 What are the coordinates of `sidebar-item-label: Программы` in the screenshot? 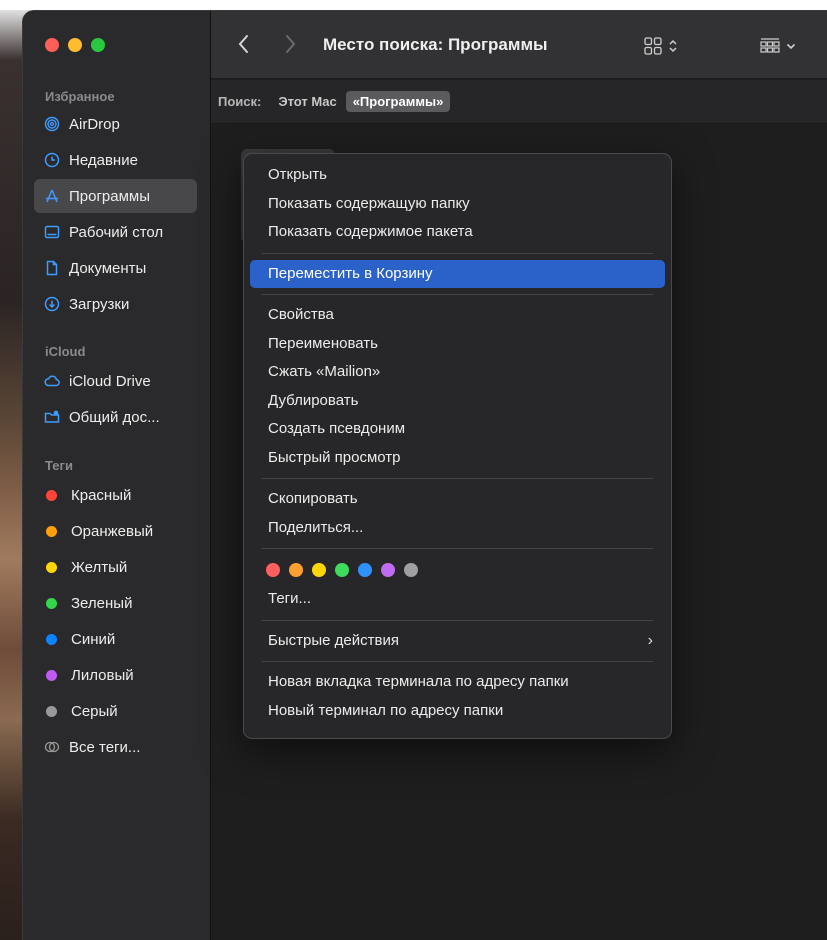 It's located at (110, 196).